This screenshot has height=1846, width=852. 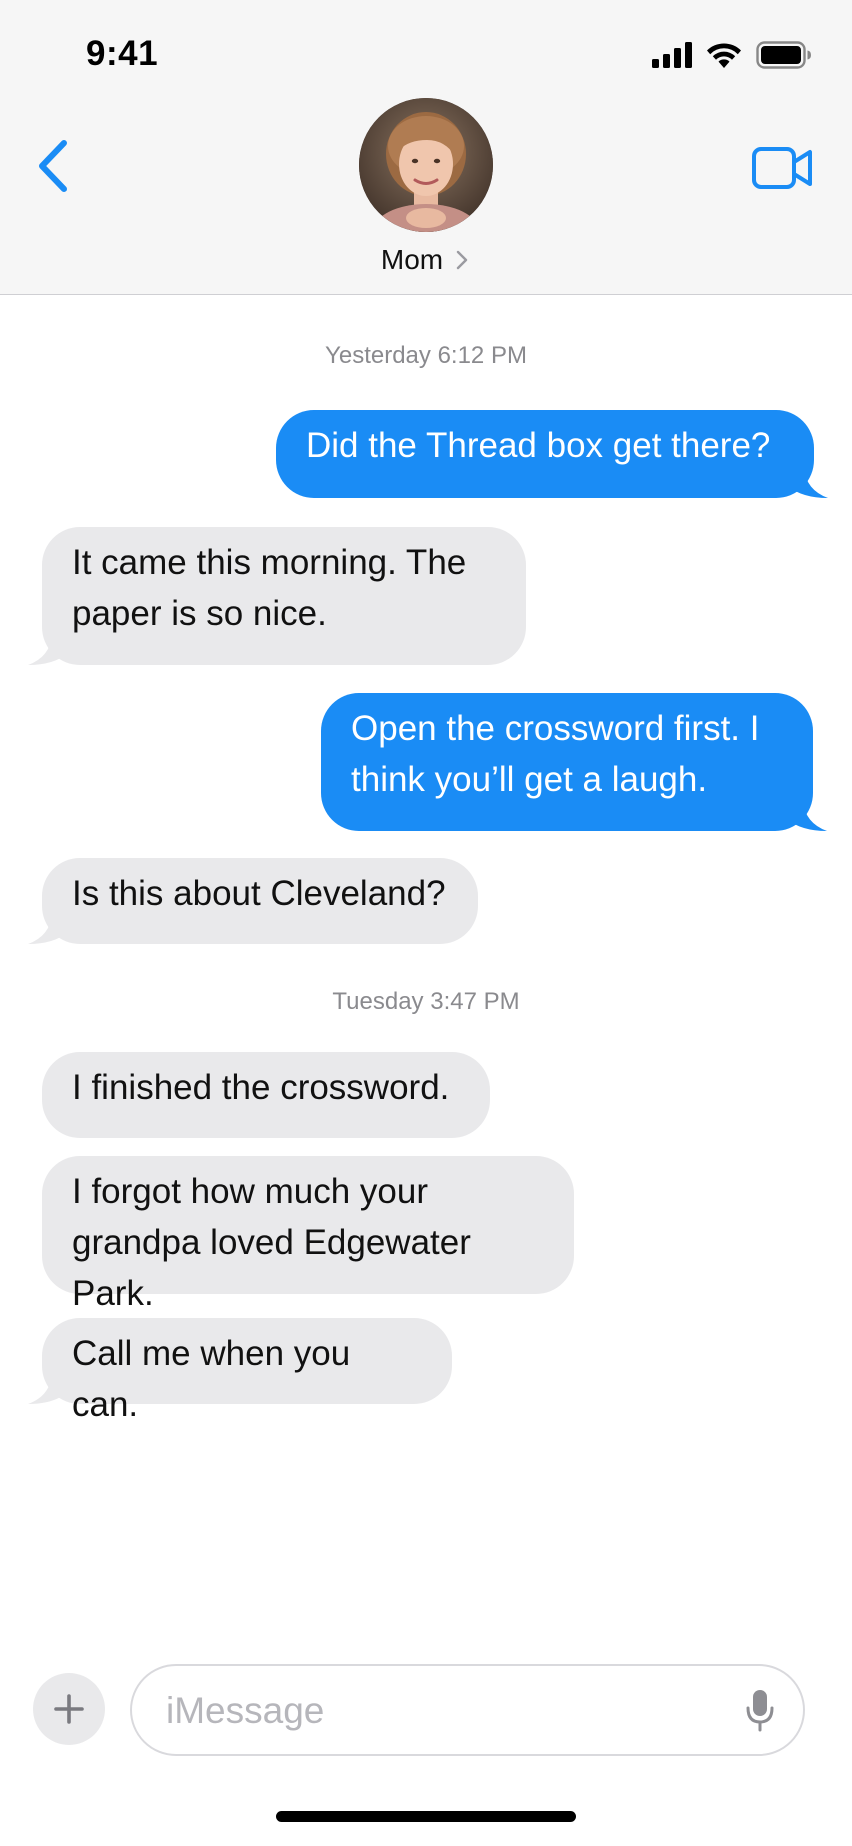 I want to click on plus-icon, so click(x=69, y=1709).